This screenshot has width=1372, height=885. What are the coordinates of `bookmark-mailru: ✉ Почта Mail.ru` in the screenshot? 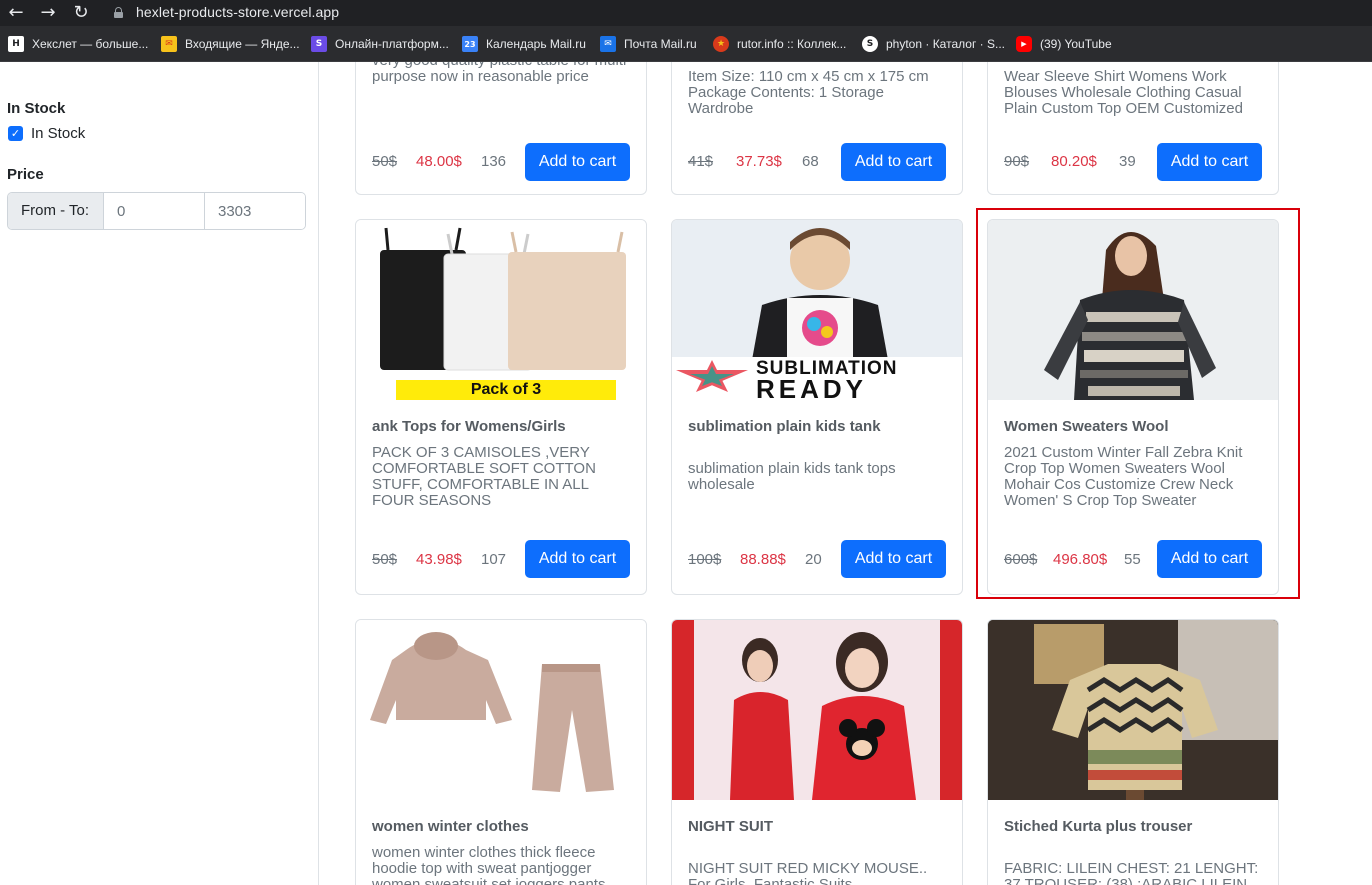 It's located at (648, 44).